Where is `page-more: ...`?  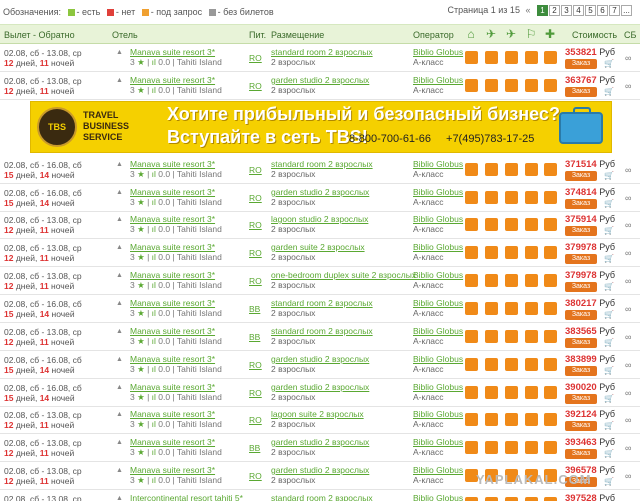 page-more: ... is located at coordinates (626, 10).